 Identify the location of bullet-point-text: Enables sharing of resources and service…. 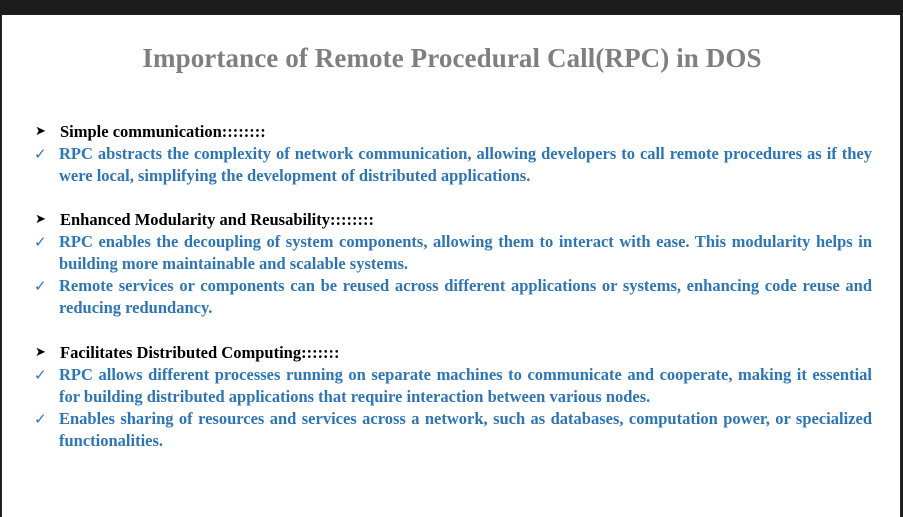
(465, 429).